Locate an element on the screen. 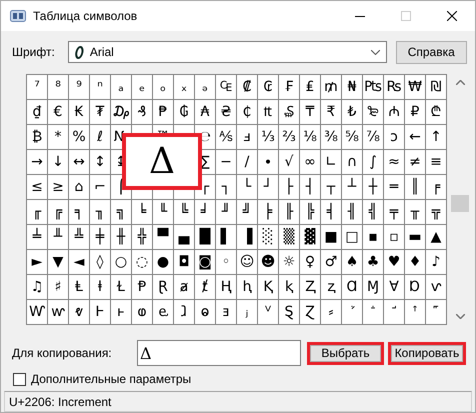 This screenshot has height=413, width=476. character-cell: └ is located at coordinates (247, 187).